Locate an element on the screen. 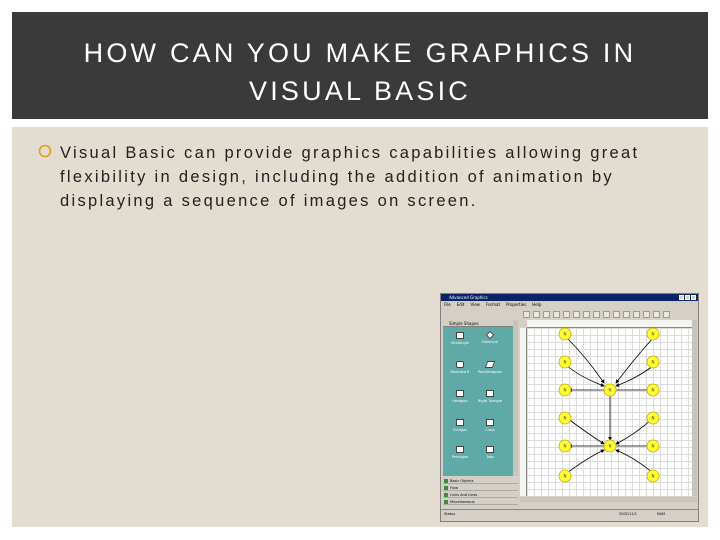  cross-icon is located at coordinates (490, 422).